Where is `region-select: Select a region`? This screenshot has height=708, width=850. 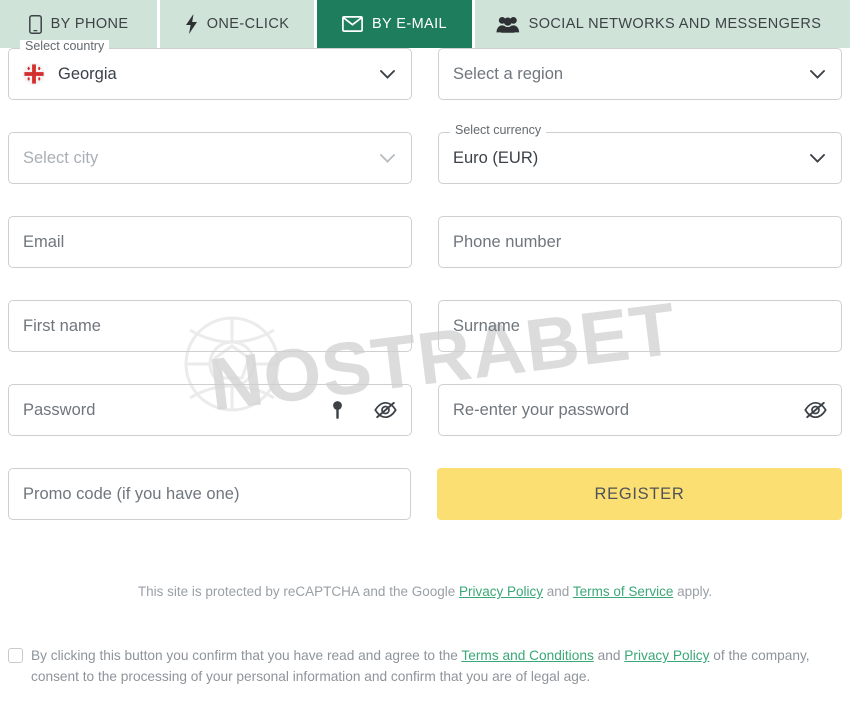 region-select: Select a region is located at coordinates (640, 74).